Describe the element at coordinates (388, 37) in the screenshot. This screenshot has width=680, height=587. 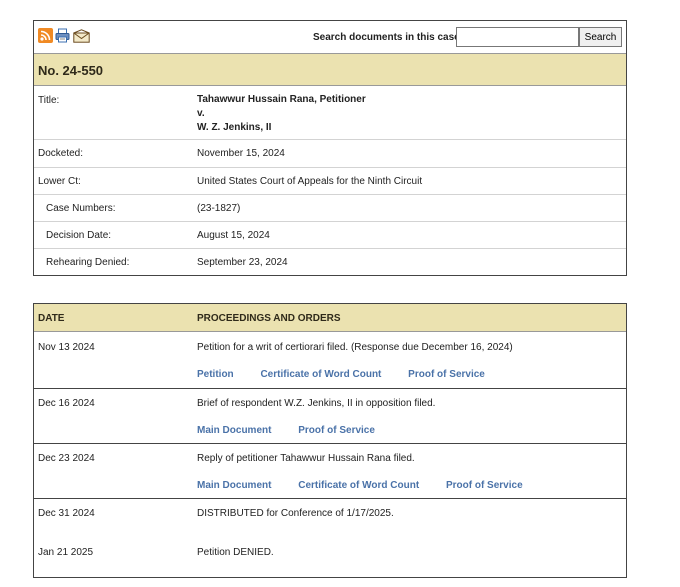
I see `search-label: Search documents in this case:` at that location.